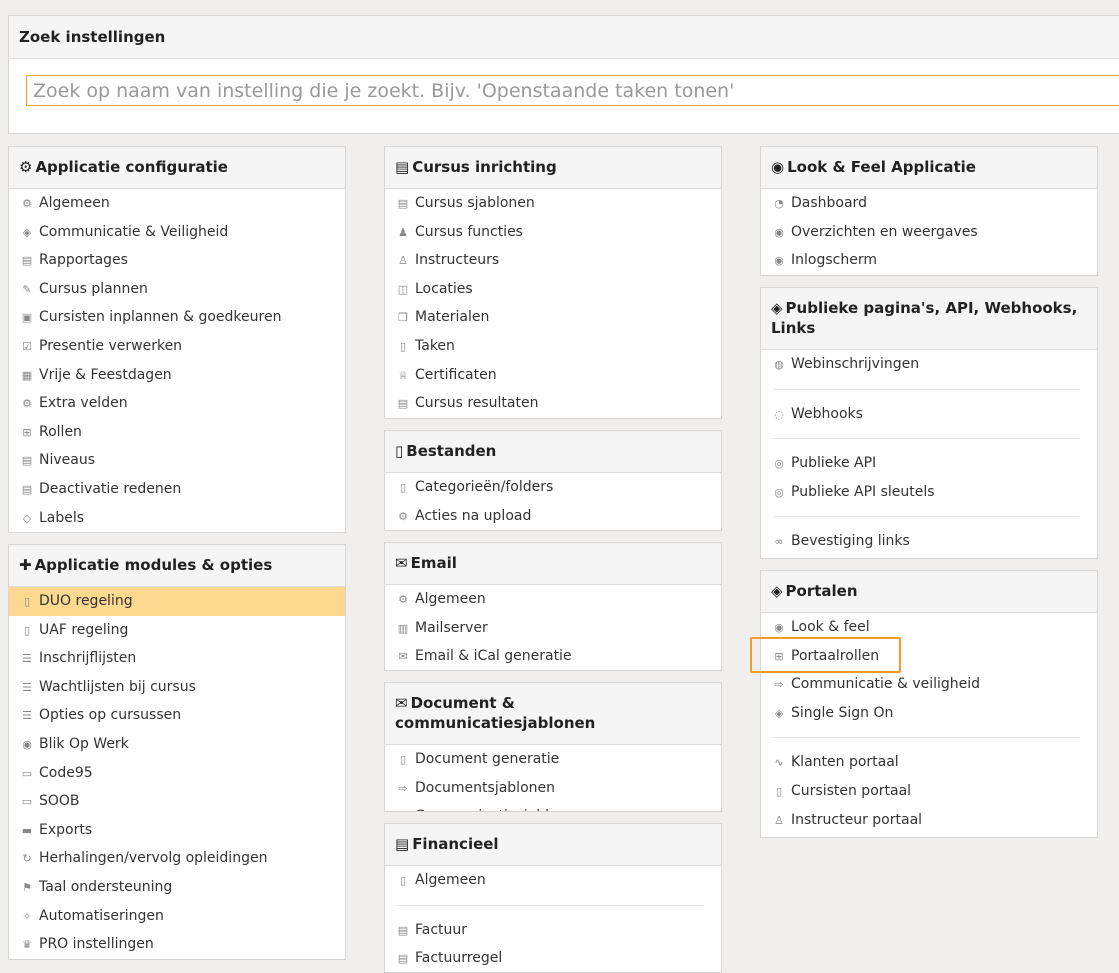  What do you see at coordinates (177, 375) in the screenshot?
I see `settings-item: ▦ Vrije & Feestdagen` at bounding box center [177, 375].